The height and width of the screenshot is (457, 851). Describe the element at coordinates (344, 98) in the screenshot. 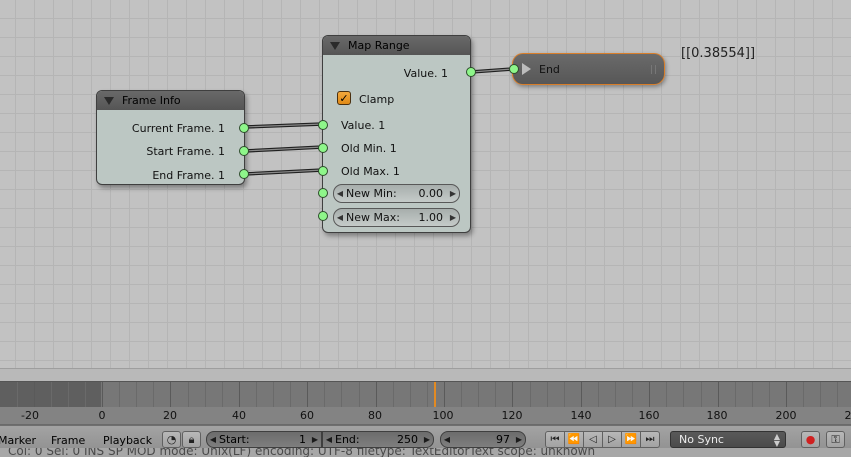

I see `clamp-checkbox: ✓` at that location.